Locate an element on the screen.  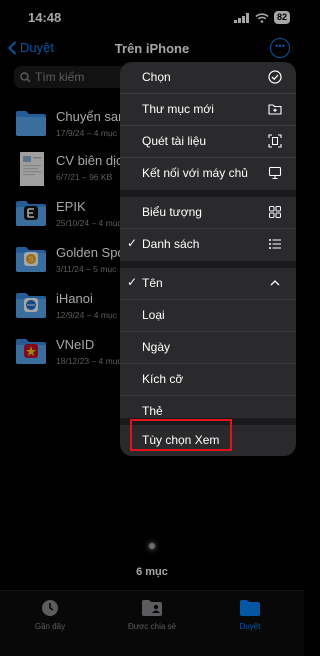
menu-label: Biểu tượng is located at coordinates (172, 212).